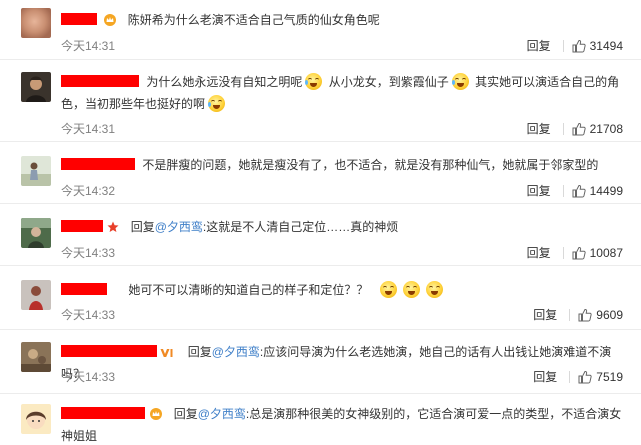  I want to click on comment-text: :总是演那种很美的女神级别的，它适合演可爱一点的类型，不适合演女神姐姐, so click(341, 425).